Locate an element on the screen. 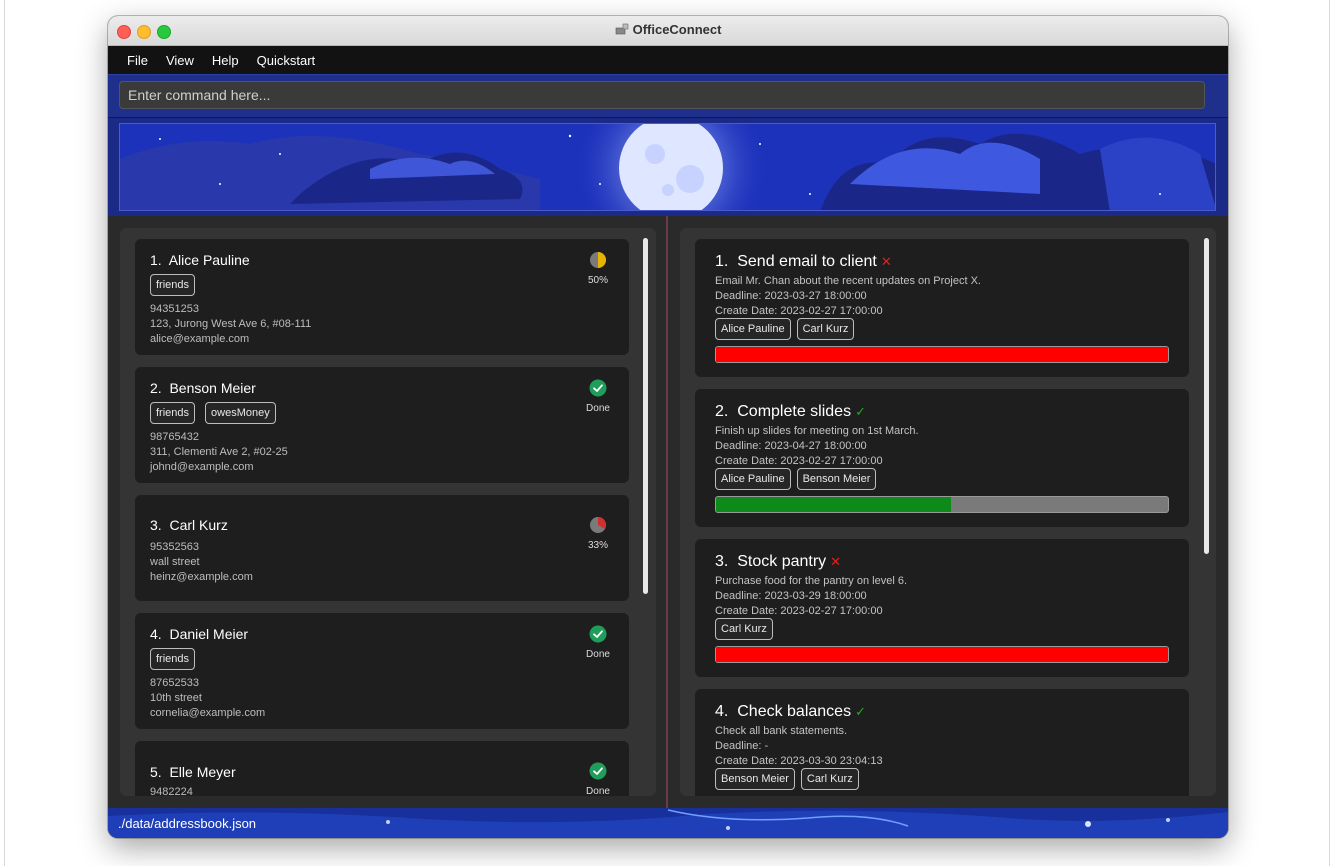  person-address: 311, Clementi Ave 2, #02-25 is located at coordinates (219, 452).